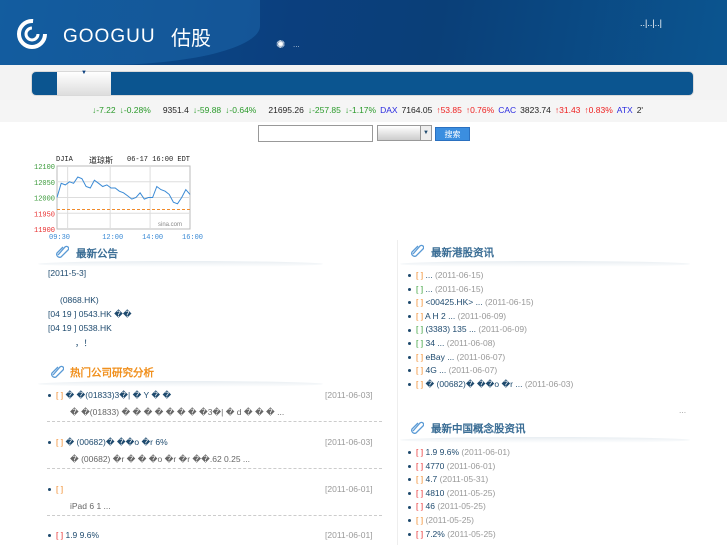 The width and height of the screenshot is (727, 545). What do you see at coordinates (567, 110) in the screenshot?
I see `ticker-item: ↑31.43` at bounding box center [567, 110].